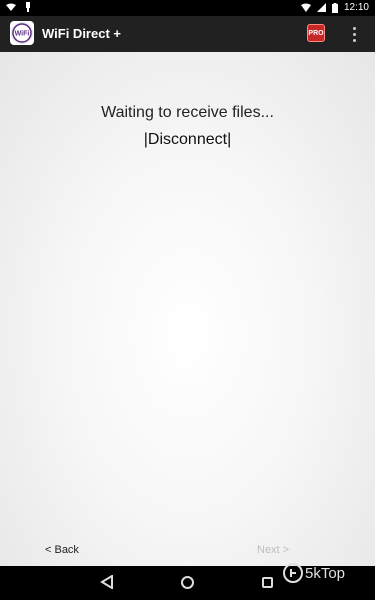  What do you see at coordinates (267, 582) in the screenshot?
I see `nav-recents-icon` at bounding box center [267, 582].